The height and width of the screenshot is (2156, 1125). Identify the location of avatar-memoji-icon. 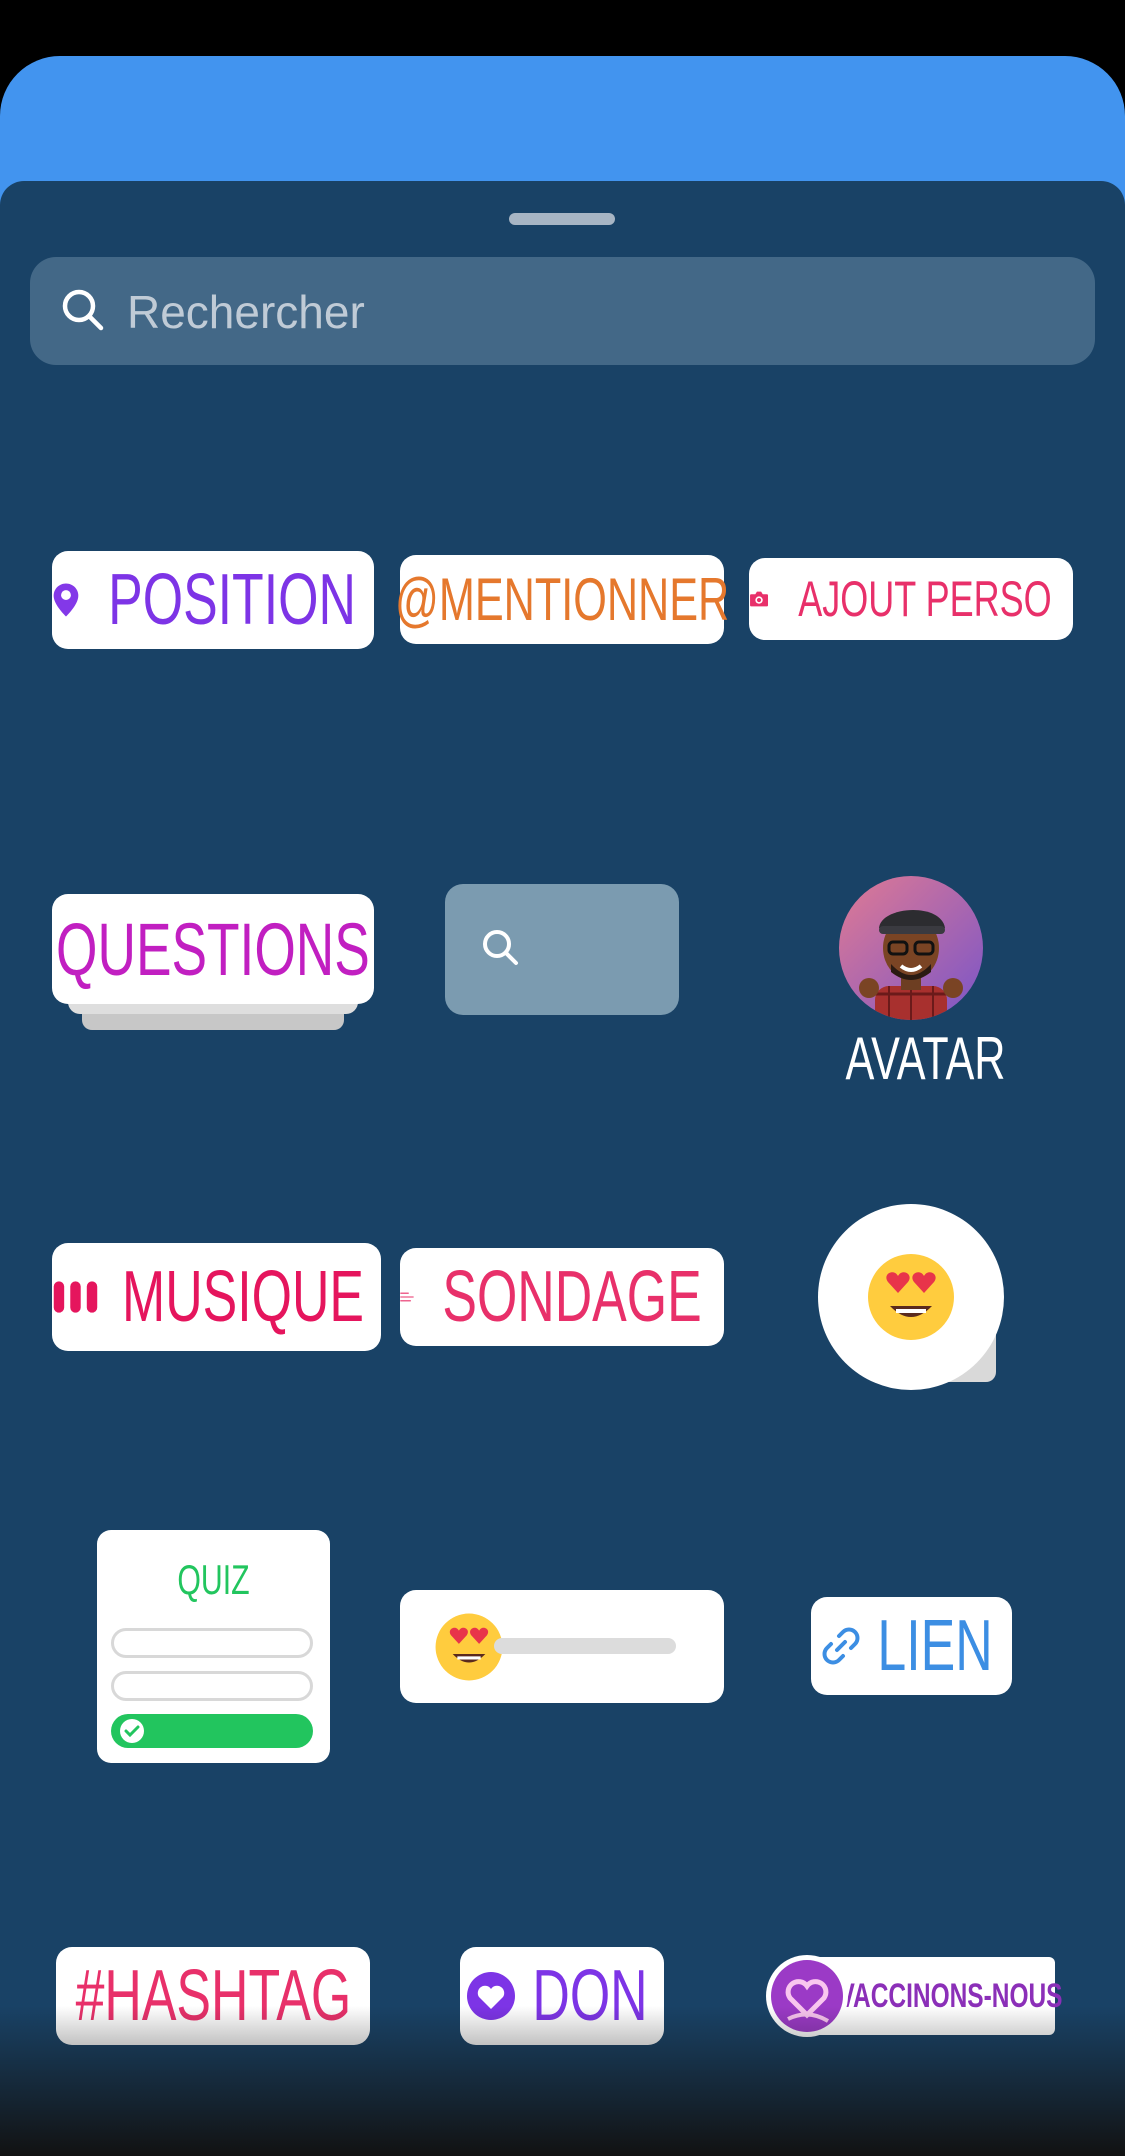
(911, 964).